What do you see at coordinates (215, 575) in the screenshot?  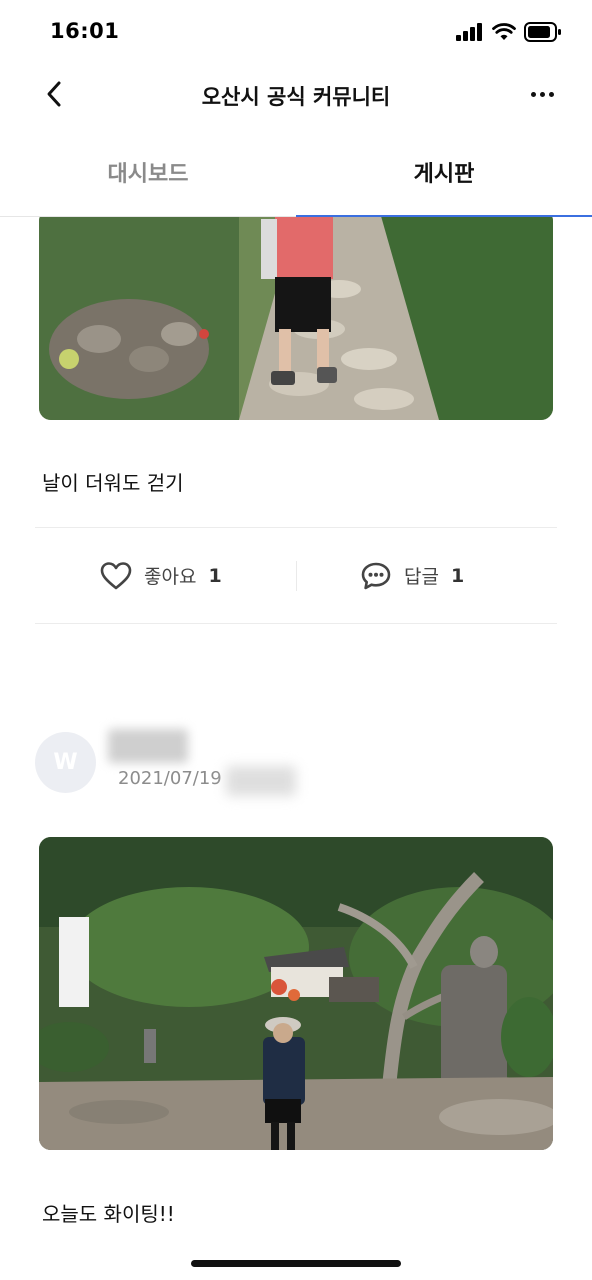 I see `like-count: 1` at bounding box center [215, 575].